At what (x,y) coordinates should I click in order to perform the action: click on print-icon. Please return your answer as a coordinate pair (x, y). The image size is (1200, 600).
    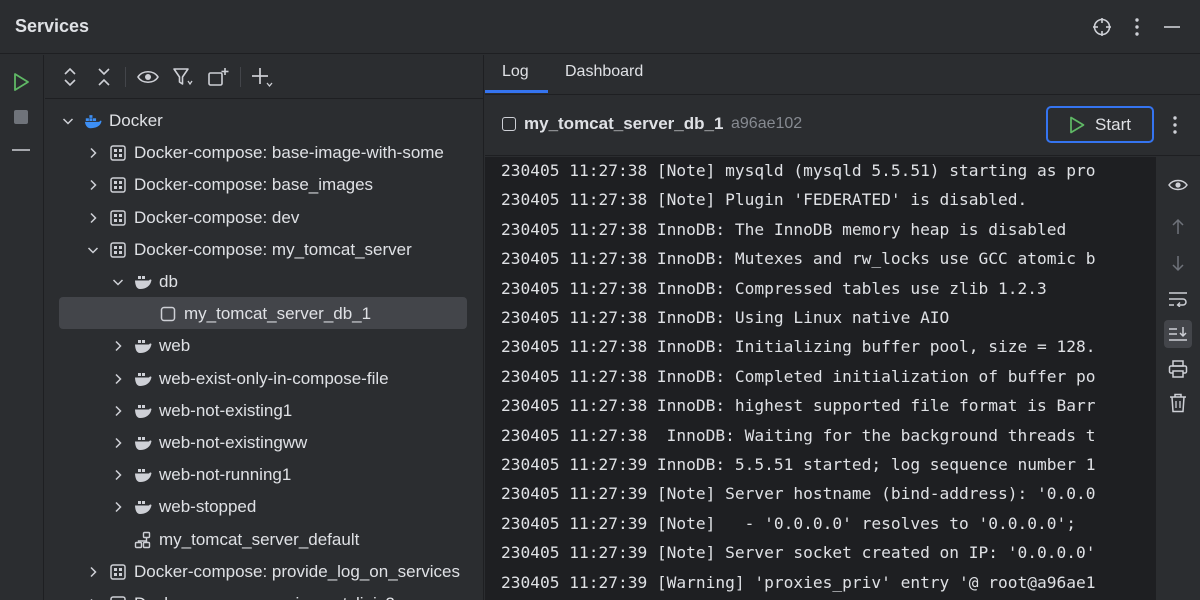
    Looking at the image, I should click on (1178, 369).